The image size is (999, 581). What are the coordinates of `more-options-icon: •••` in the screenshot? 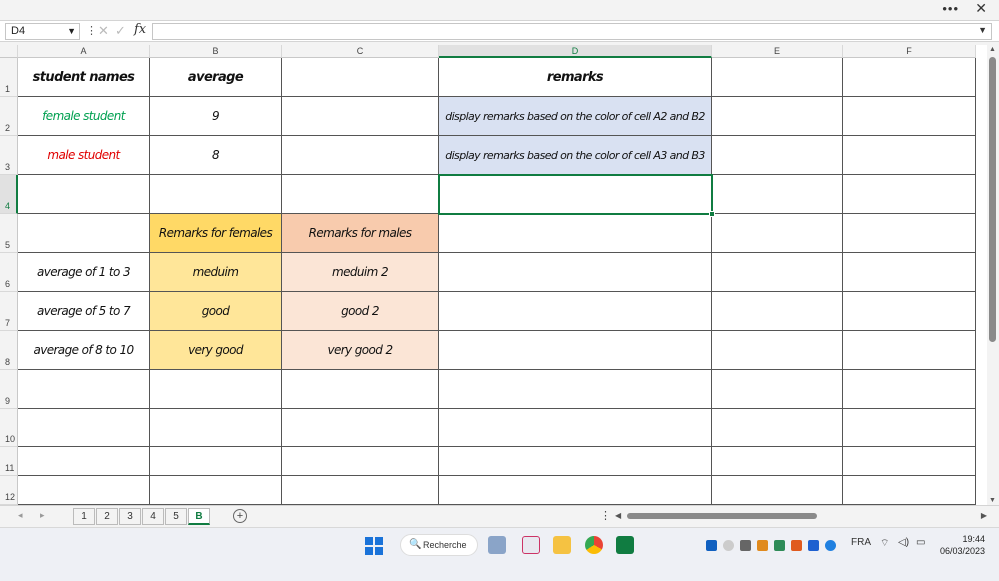 It's located at (950, 8).